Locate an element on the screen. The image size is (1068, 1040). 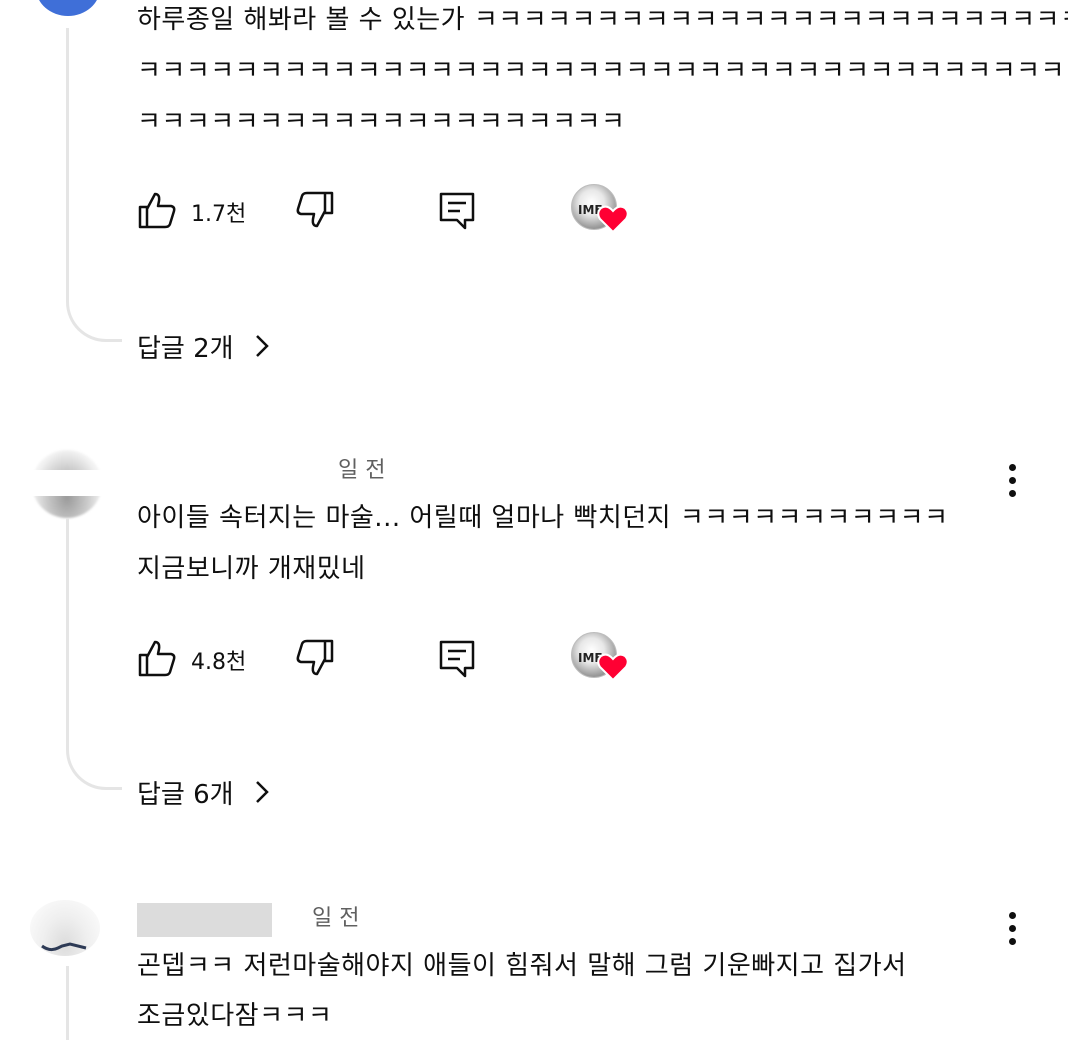
comment-text: 지금보니까 개재밌네 is located at coordinates (251, 569).